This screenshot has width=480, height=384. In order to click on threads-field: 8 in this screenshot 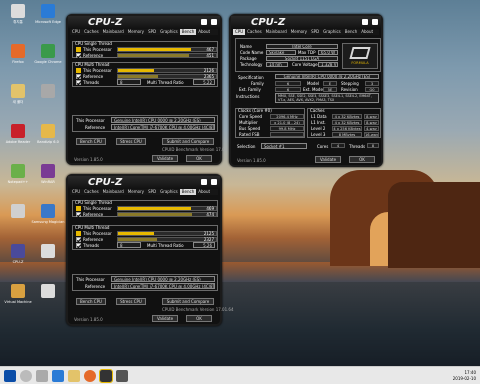, I will do `click(373, 145)`.